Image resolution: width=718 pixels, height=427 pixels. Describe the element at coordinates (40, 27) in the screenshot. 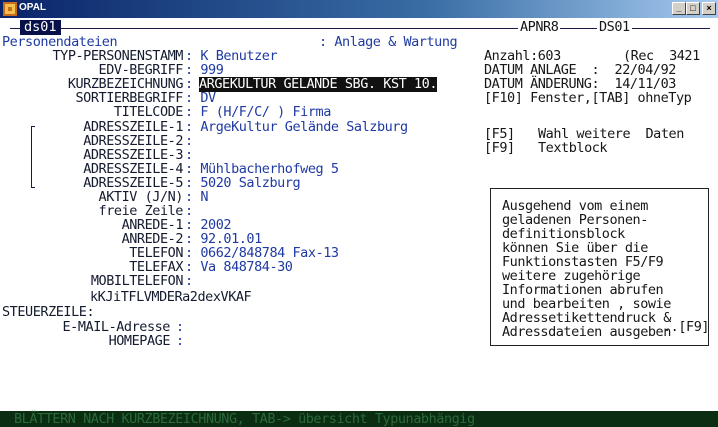

I see `dataset-tag: ds01` at that location.